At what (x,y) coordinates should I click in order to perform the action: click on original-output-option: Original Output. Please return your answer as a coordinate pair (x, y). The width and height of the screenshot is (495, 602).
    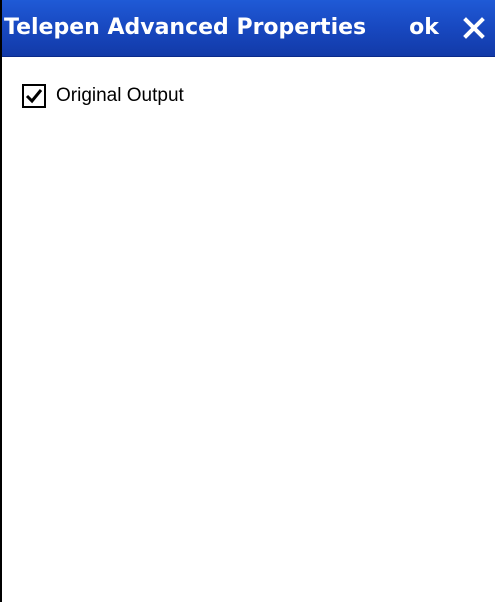
    Looking at the image, I should click on (103, 96).